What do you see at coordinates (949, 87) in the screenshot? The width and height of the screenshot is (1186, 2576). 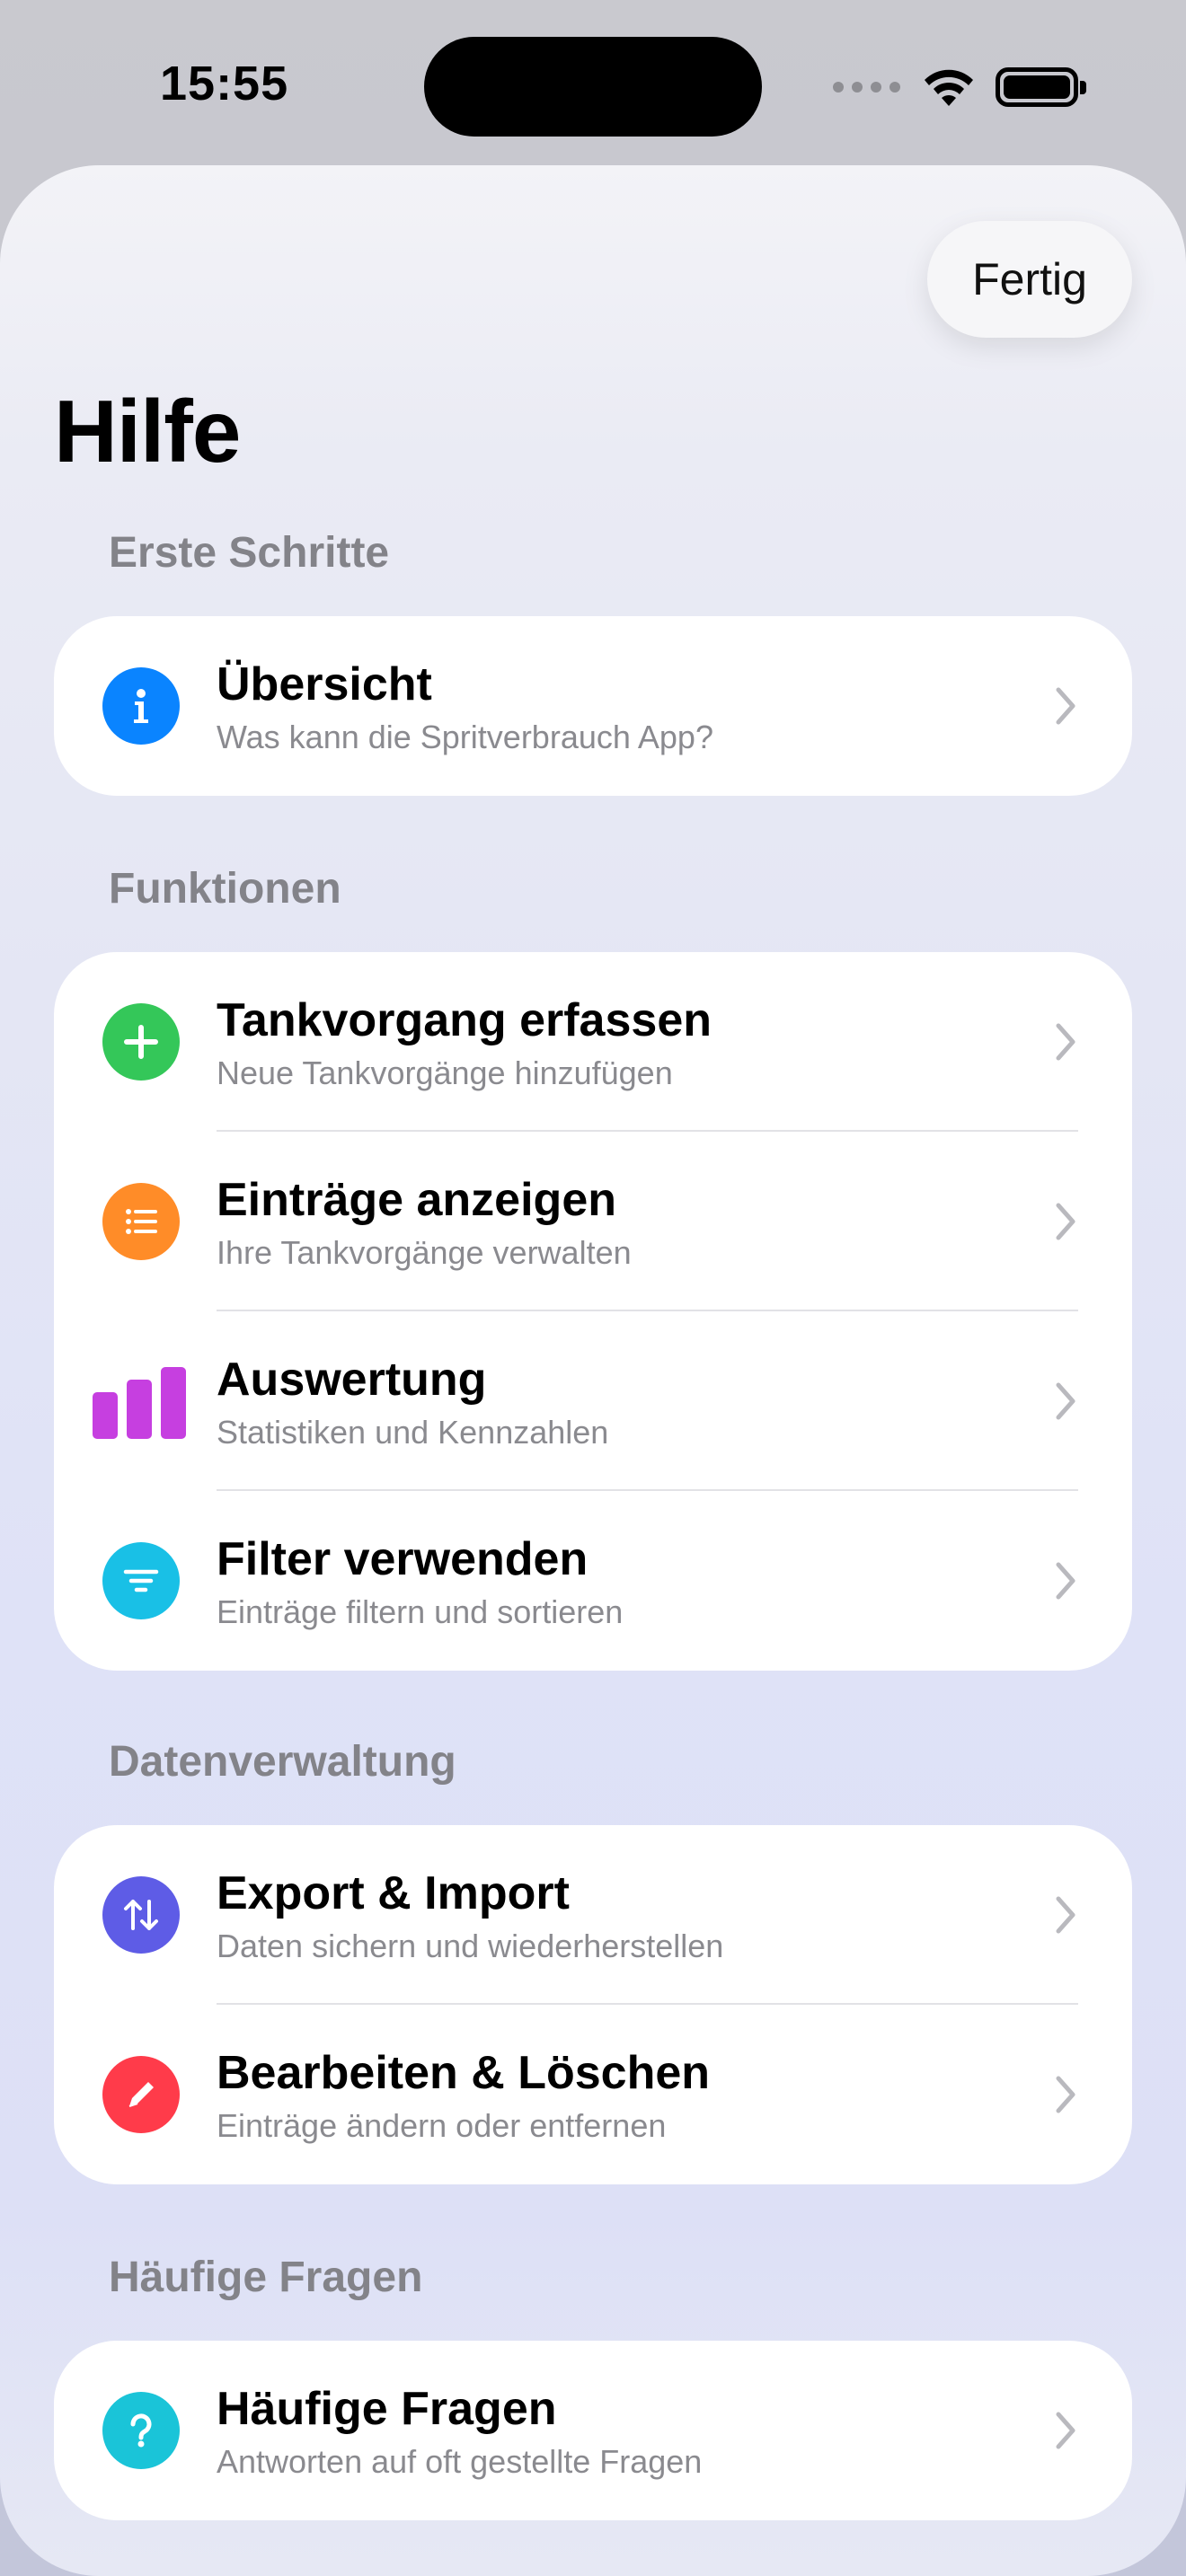 I see `wifi-icon` at bounding box center [949, 87].